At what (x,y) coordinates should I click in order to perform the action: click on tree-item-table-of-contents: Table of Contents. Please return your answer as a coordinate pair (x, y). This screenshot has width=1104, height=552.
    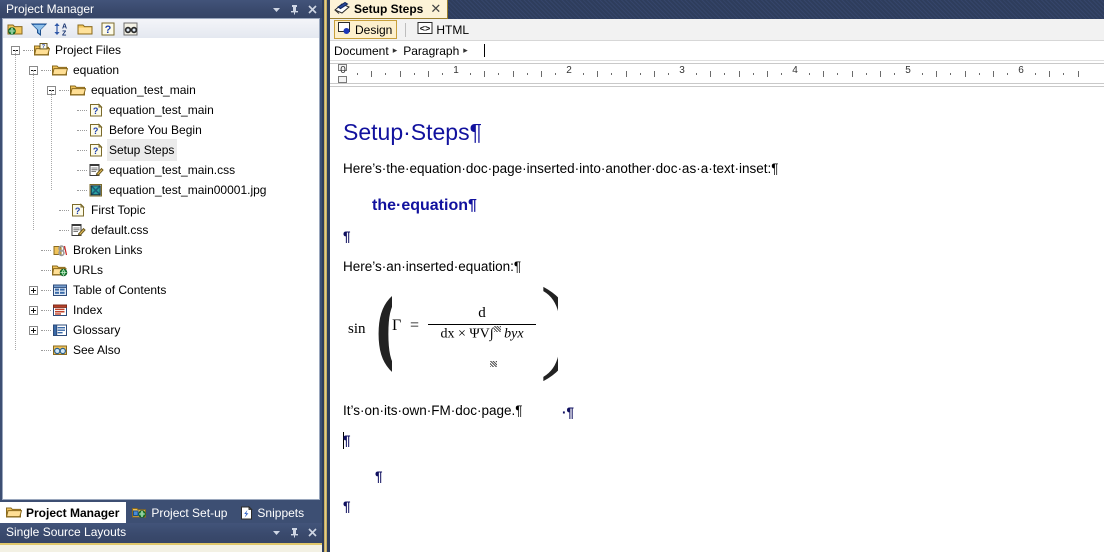
    Looking at the image, I should click on (161, 290).